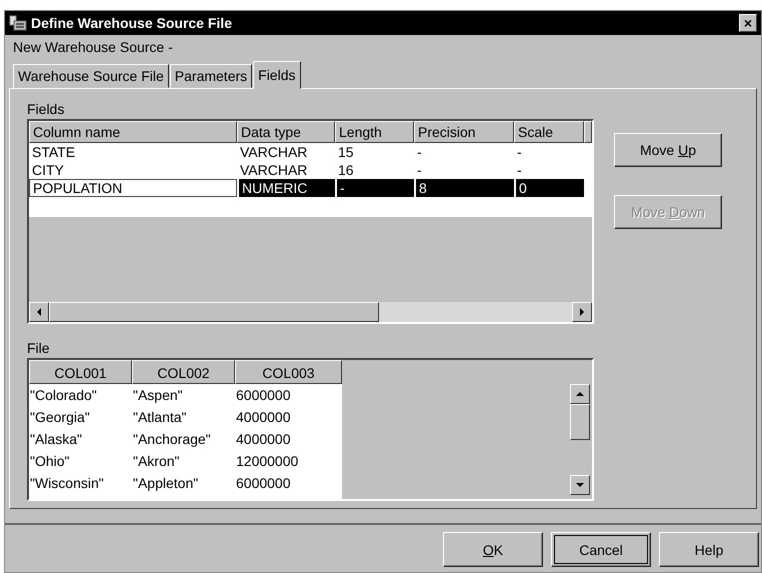 Image resolution: width=762 pixels, height=573 pixels. I want to click on dialog-button: Cancel, so click(601, 549).